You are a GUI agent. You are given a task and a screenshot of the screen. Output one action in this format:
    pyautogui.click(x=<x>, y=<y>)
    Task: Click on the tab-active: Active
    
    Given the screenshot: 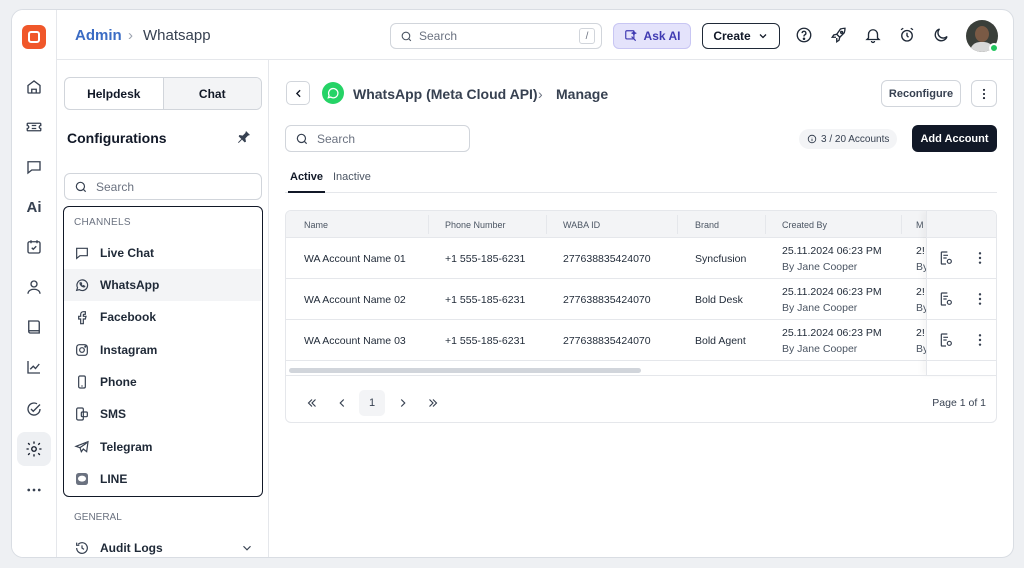 What is the action you would take?
    pyautogui.click(x=307, y=182)
    